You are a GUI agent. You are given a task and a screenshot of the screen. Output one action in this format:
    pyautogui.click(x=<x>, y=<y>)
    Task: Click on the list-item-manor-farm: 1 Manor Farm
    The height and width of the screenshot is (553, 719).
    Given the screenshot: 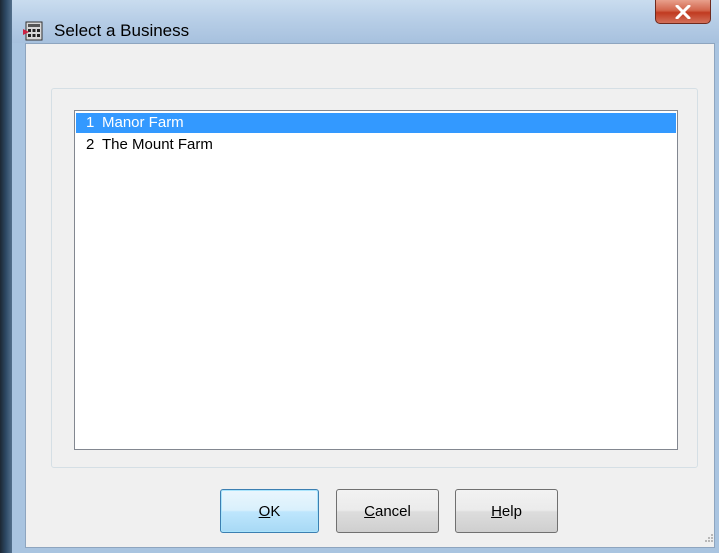 What is the action you would take?
    pyautogui.click(x=376, y=123)
    